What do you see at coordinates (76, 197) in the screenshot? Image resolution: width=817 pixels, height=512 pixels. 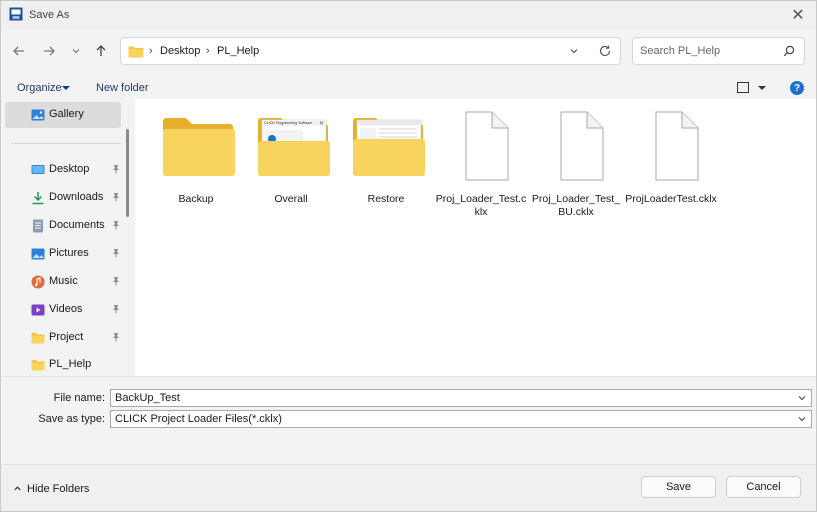 I see `sidebar-item-label: Downloads` at bounding box center [76, 197].